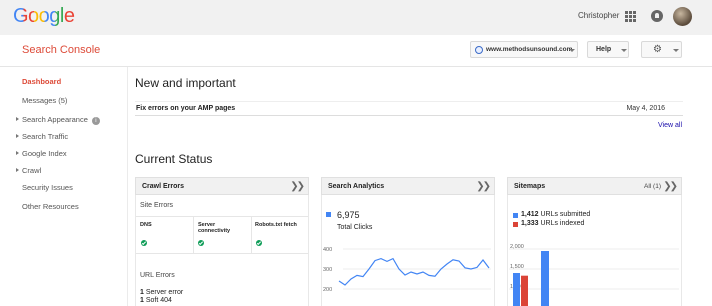 Image resolution: width=712 pixels, height=306 pixels. Describe the element at coordinates (670, 125) in the screenshot. I see `view-all-link: View all` at that location.